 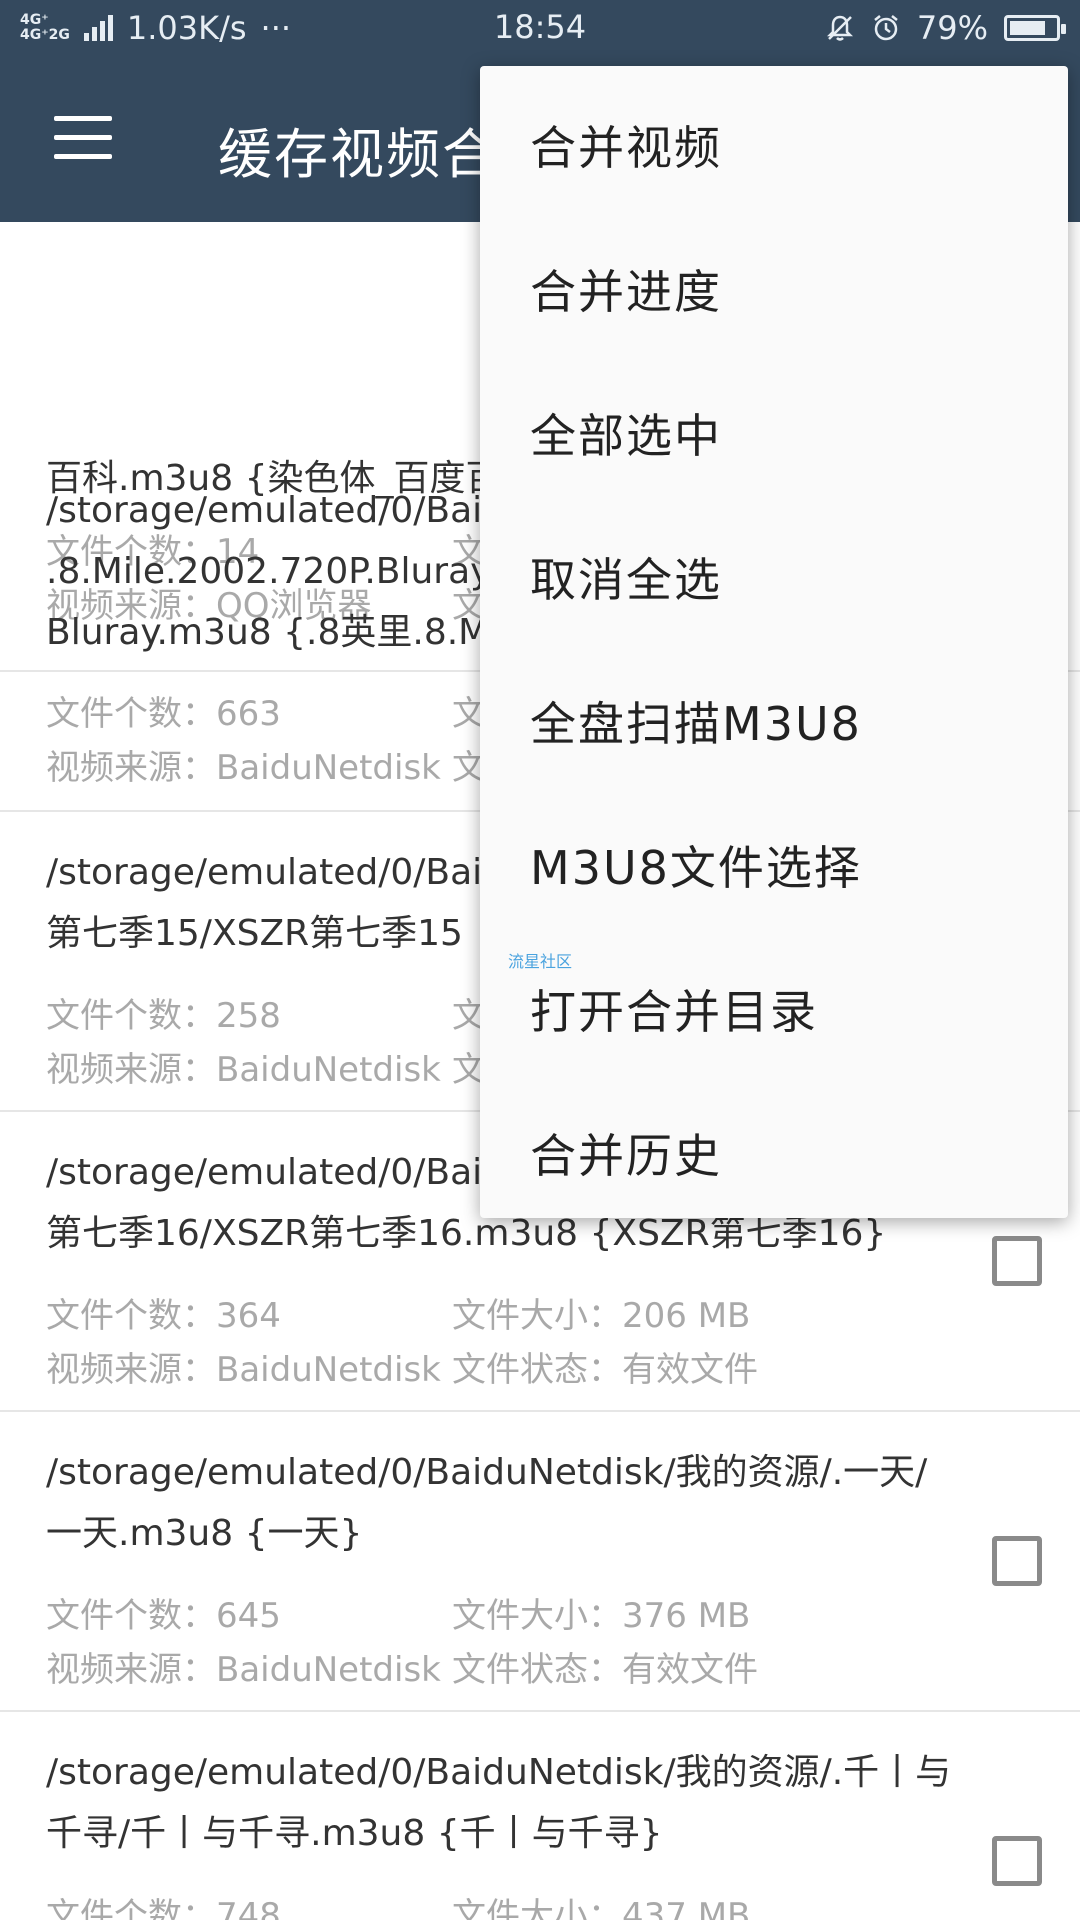 What do you see at coordinates (186, 28) in the screenshot?
I see `network-speed: 1.03K/s` at bounding box center [186, 28].